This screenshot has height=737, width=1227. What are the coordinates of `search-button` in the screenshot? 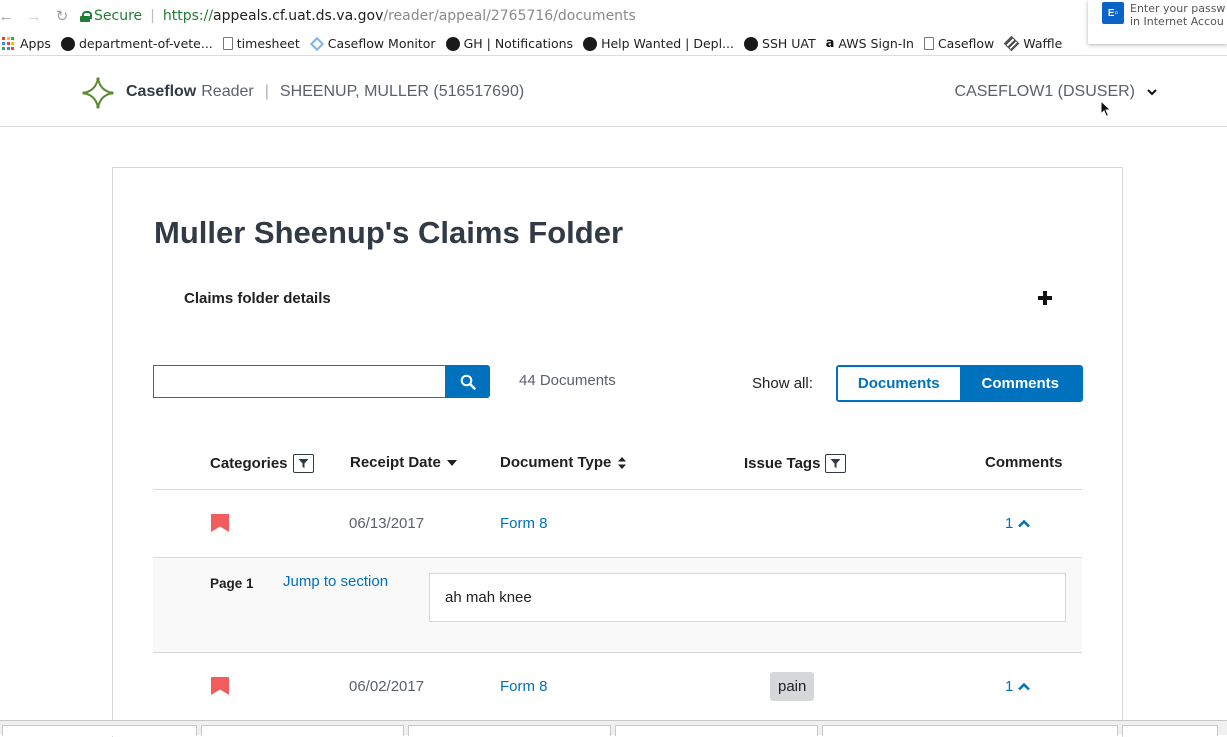 It's located at (467, 381).